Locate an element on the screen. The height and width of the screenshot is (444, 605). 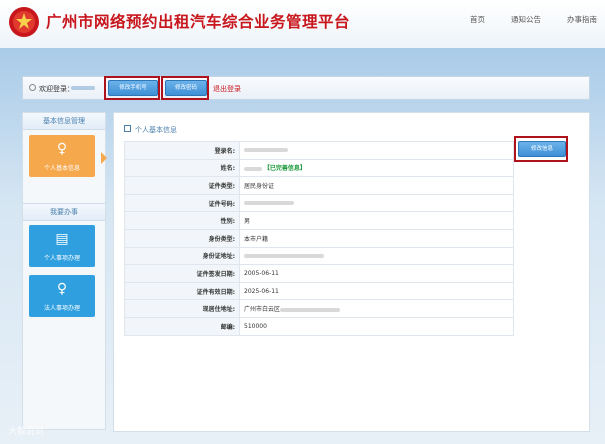
id-type-value: 居民身份证 is located at coordinates (376, 185).